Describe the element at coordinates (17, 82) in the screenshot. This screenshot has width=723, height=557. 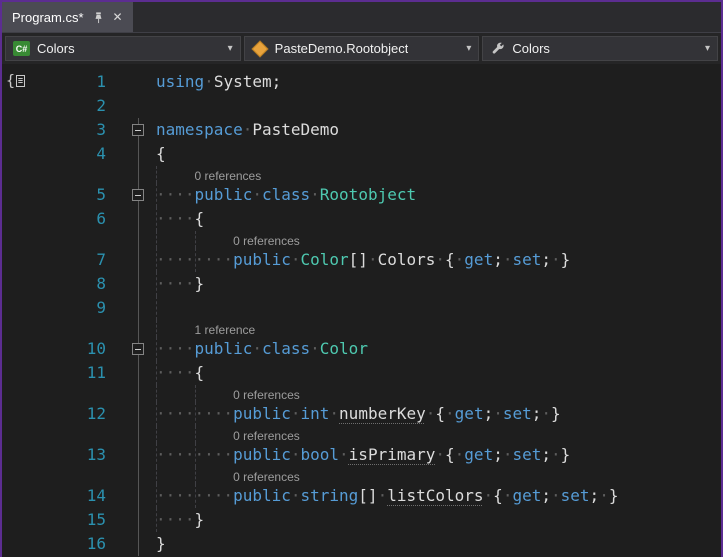
I see `file-structure-icon: {` at that location.